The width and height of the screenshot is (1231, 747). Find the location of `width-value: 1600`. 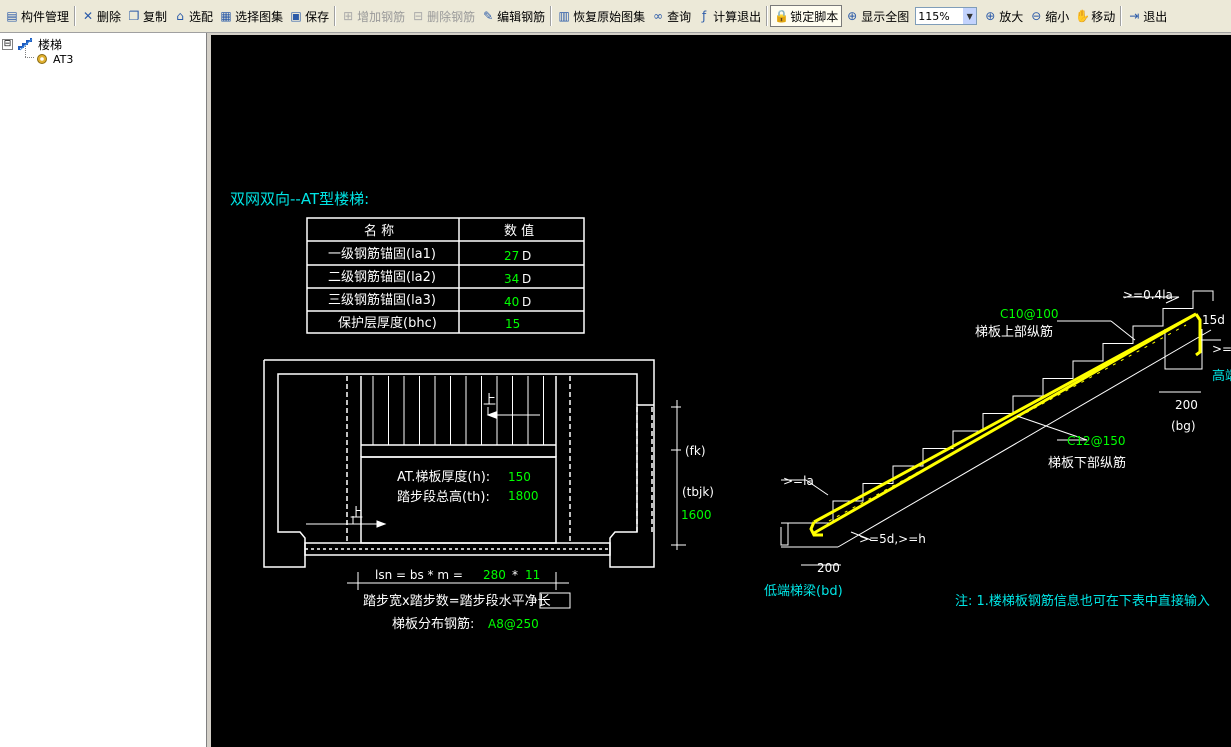

width-value: 1600 is located at coordinates (696, 515).